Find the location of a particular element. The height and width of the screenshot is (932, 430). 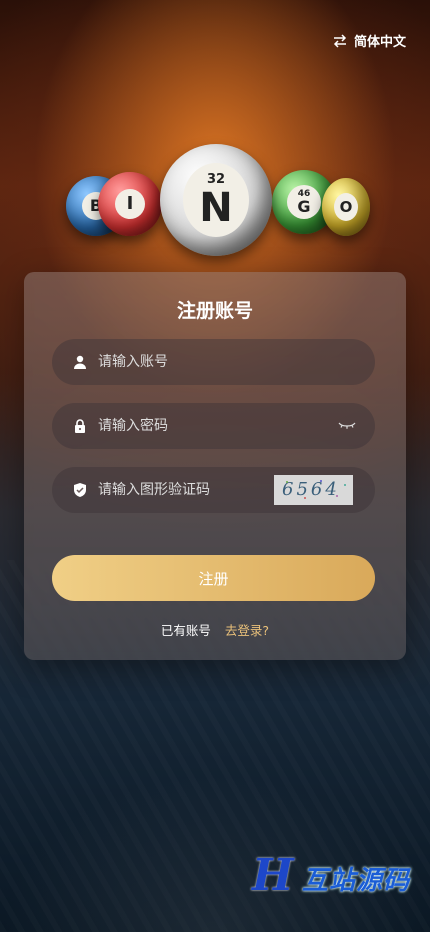

language-label: 简体中文 is located at coordinates (379, 42).